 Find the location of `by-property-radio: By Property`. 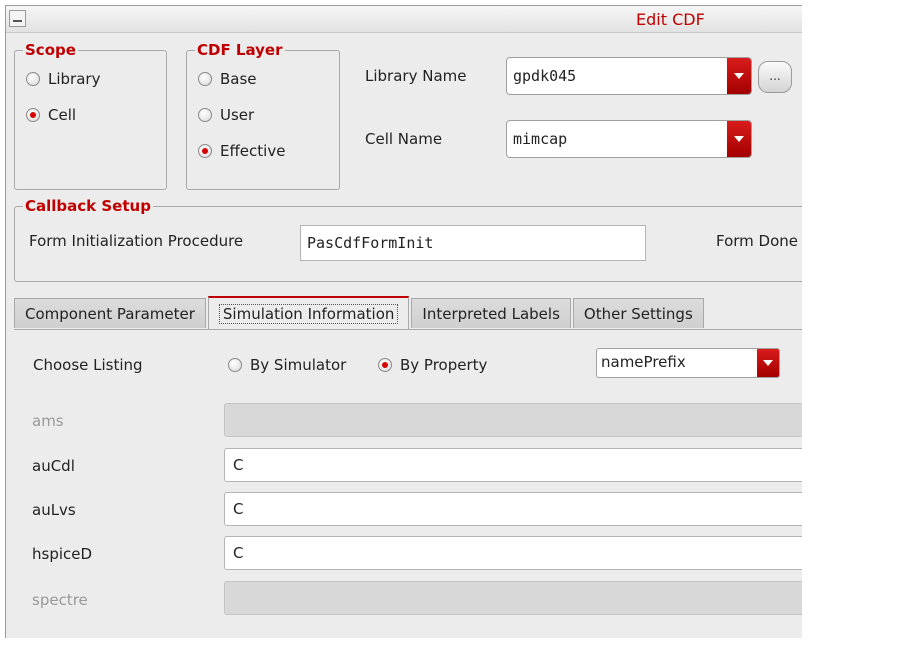

by-property-radio: By Property is located at coordinates (432, 365).